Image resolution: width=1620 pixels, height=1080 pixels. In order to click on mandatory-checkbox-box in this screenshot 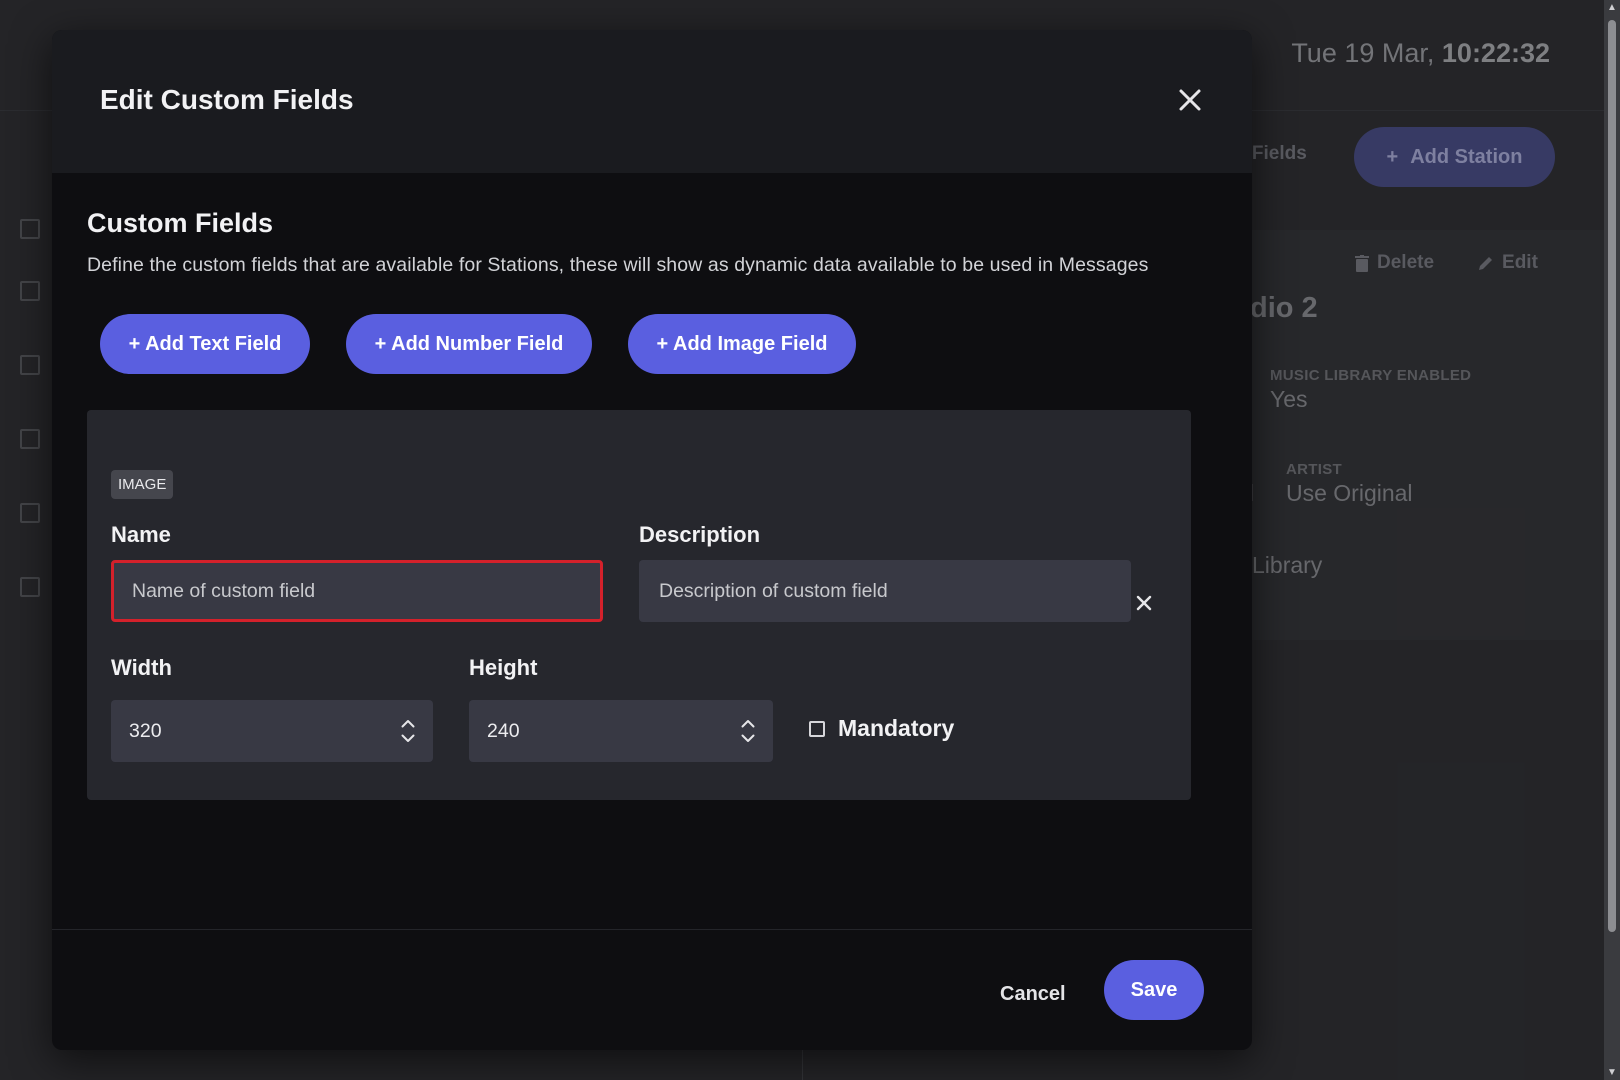, I will do `click(817, 728)`.